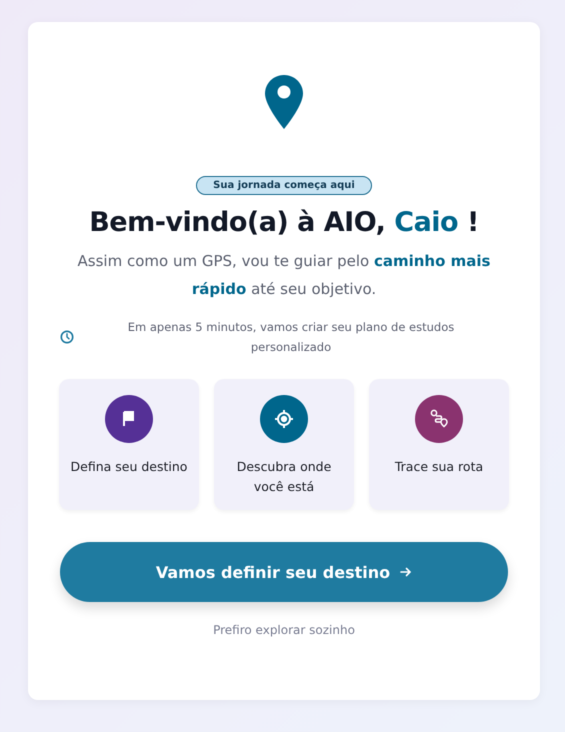 This screenshot has height=732, width=565. I want to click on clock-icon, so click(67, 337).